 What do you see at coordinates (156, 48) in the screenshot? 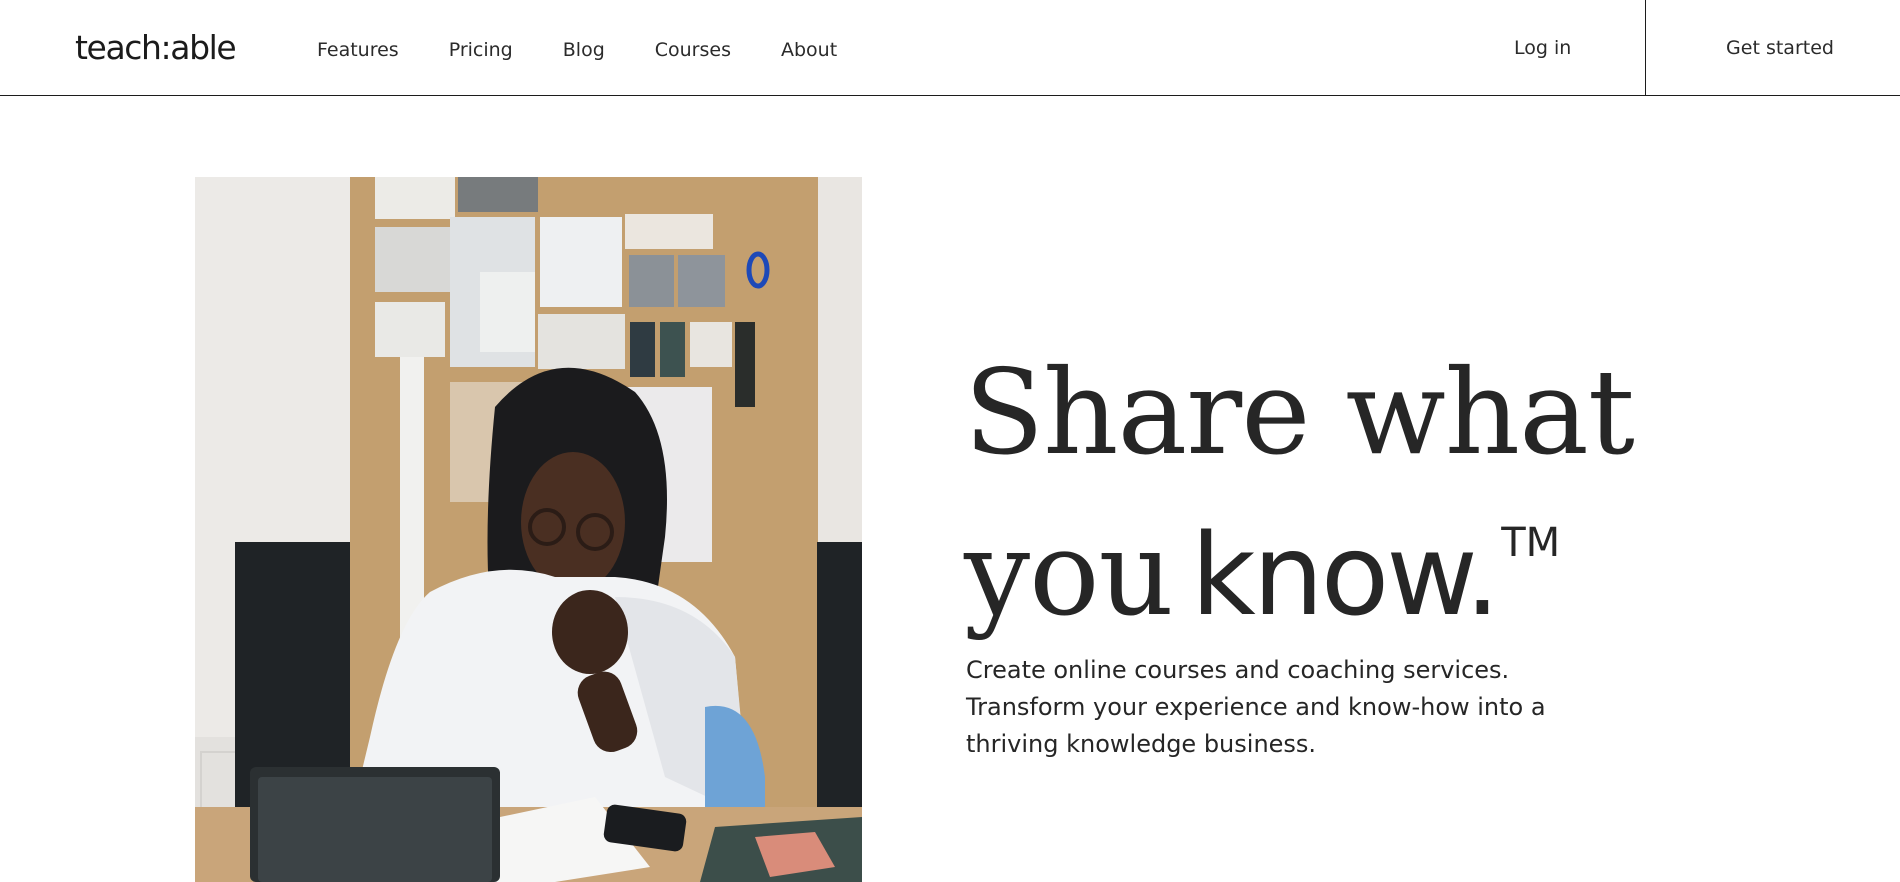
I see `teachable-logo: teach:able` at bounding box center [156, 48].